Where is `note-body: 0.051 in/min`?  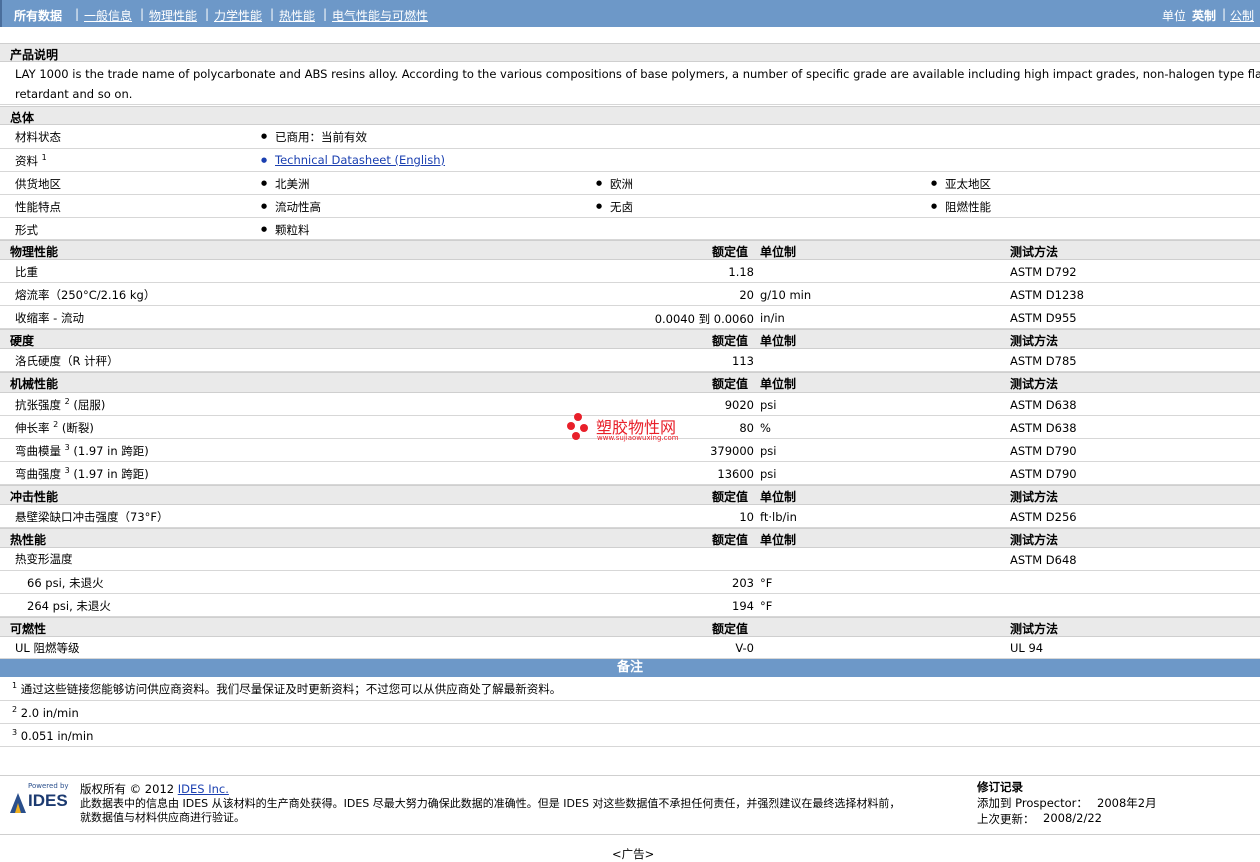
note-body: 0.051 in/min is located at coordinates (57, 735).